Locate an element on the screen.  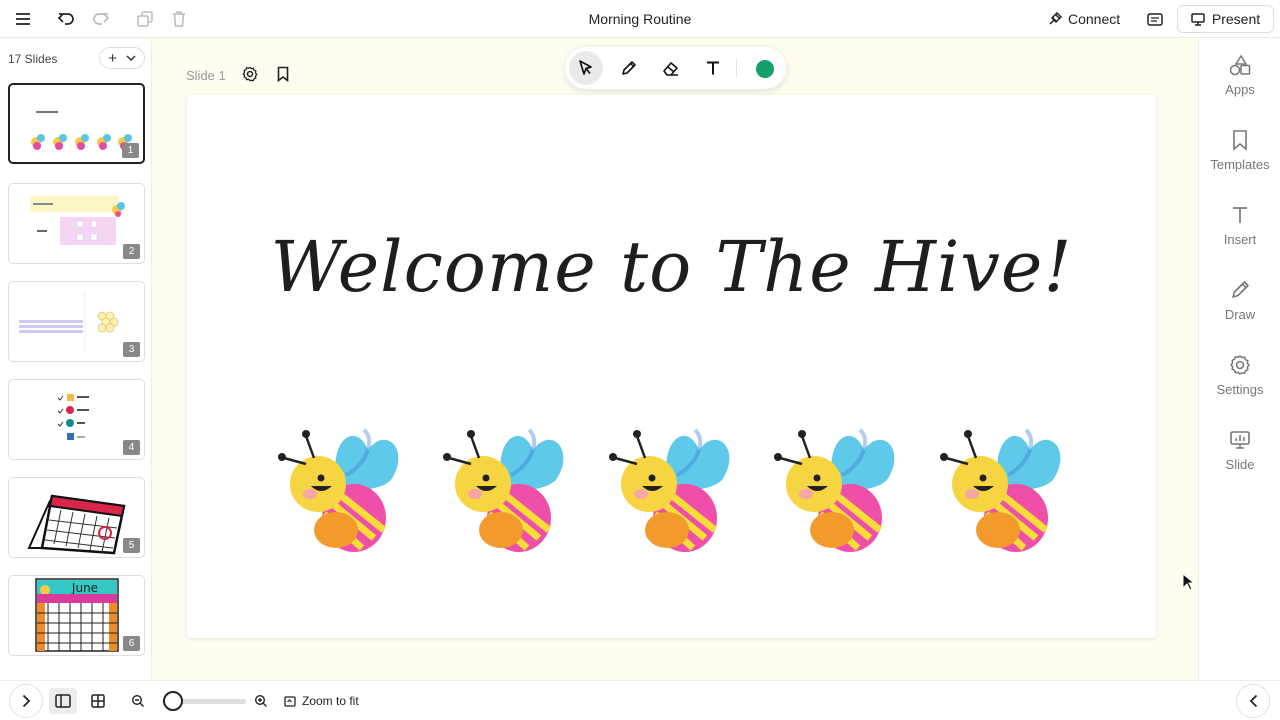
zoom-out-icon is located at coordinates (137, 700).